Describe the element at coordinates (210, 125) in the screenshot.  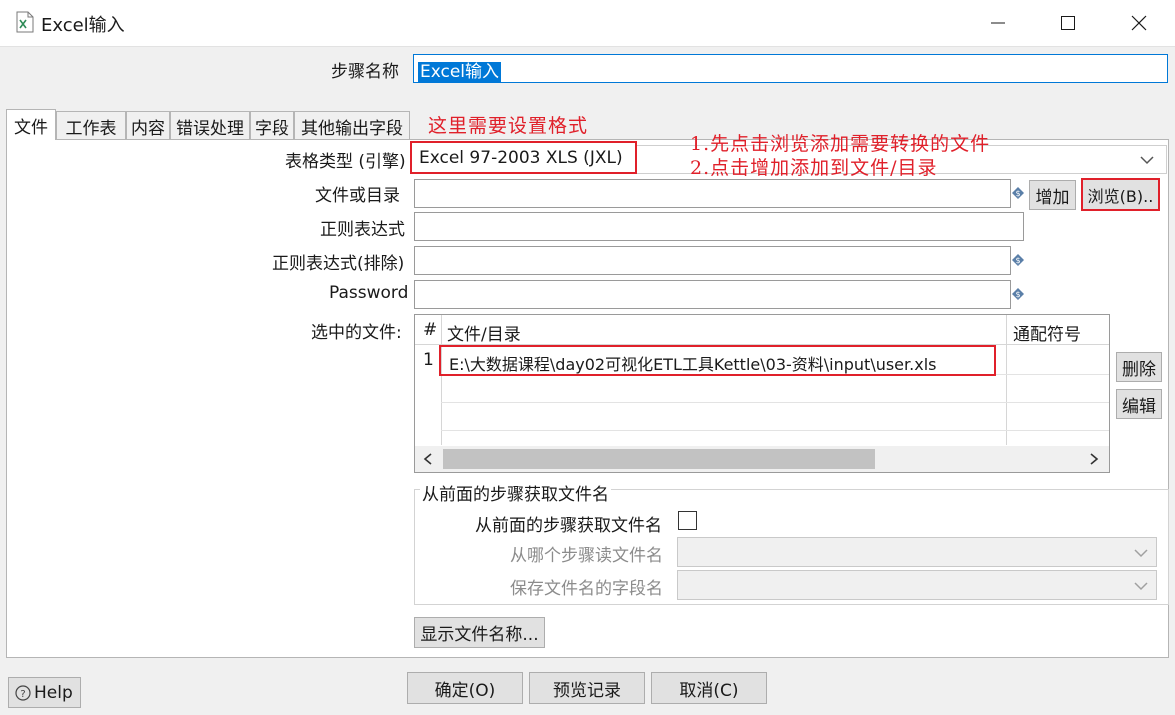
I see `tab-error-handling: 错误处理` at that location.